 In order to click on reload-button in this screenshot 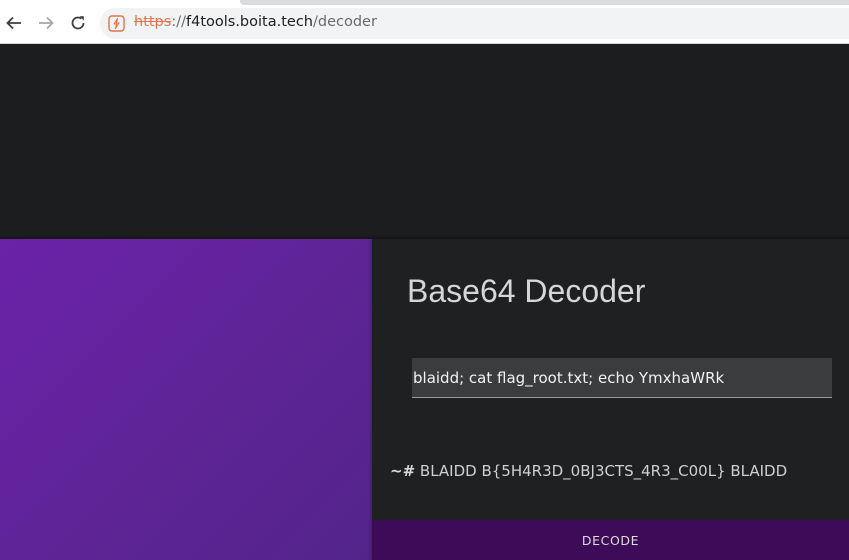, I will do `click(78, 23)`.